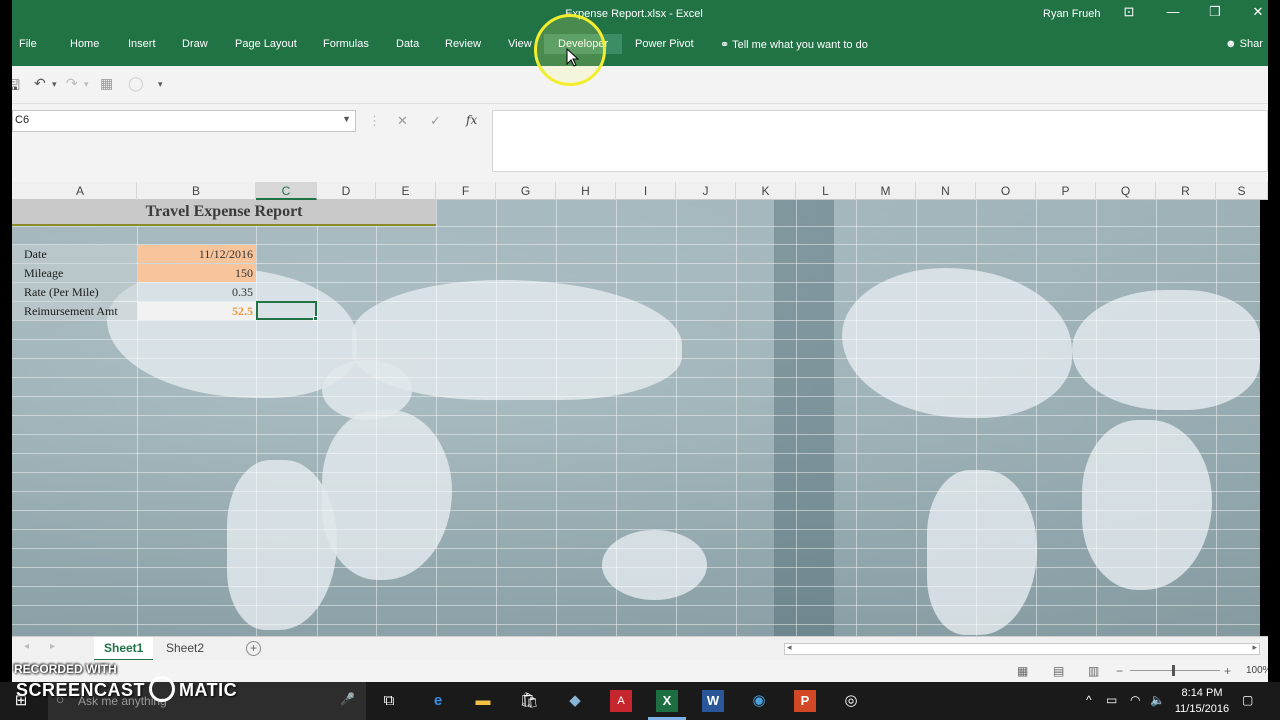 The width and height of the screenshot is (1280, 720). I want to click on column-header-e: E, so click(406, 191).